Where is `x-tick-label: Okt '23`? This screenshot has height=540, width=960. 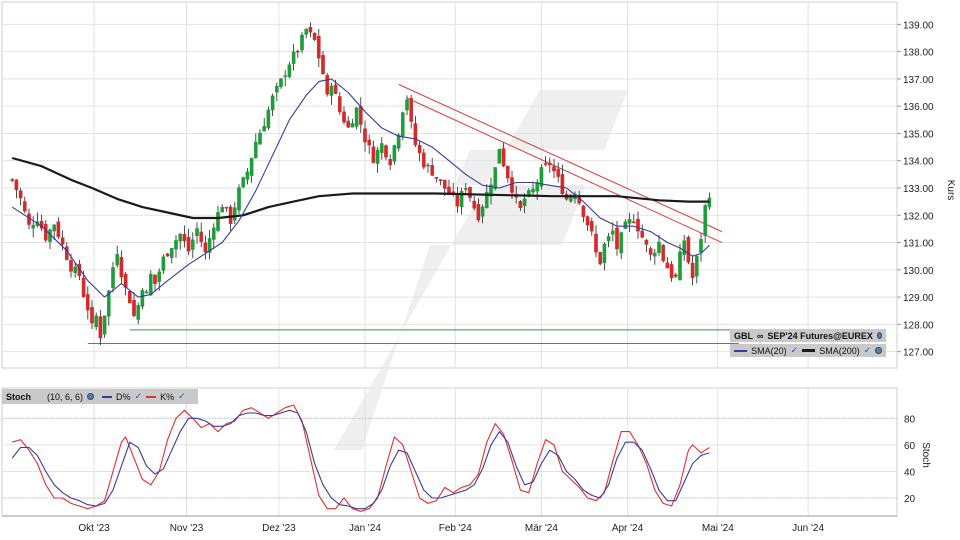 x-tick-label: Okt '23 is located at coordinates (94, 528).